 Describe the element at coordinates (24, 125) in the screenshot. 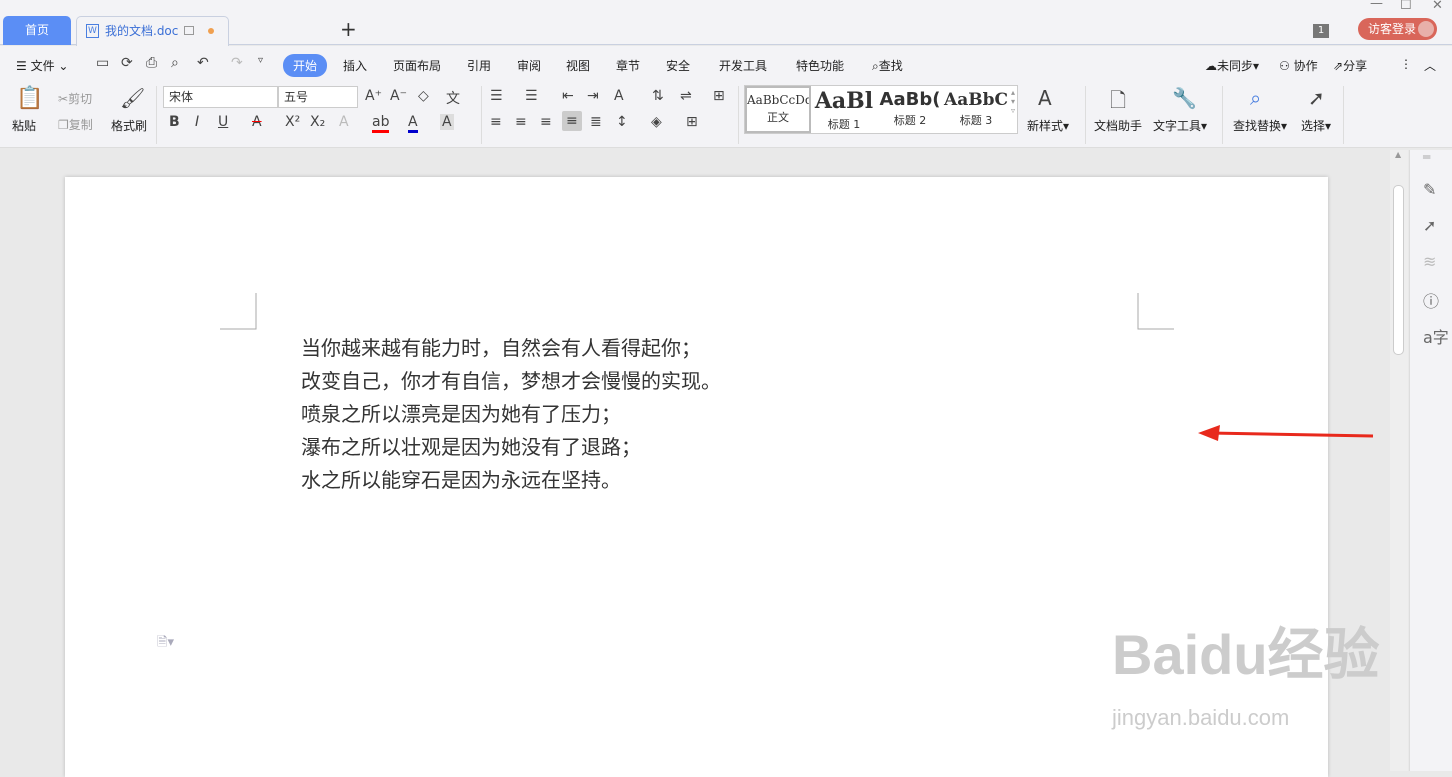

I see `paste-button: 粘贴` at that location.